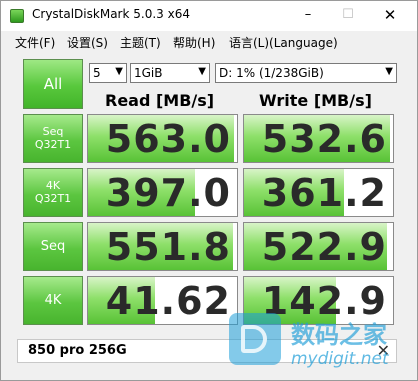 The image size is (418, 381). Describe the element at coordinates (324, 139) in the screenshot. I see `seq-q32t1-write-value: 532.6` at that location.